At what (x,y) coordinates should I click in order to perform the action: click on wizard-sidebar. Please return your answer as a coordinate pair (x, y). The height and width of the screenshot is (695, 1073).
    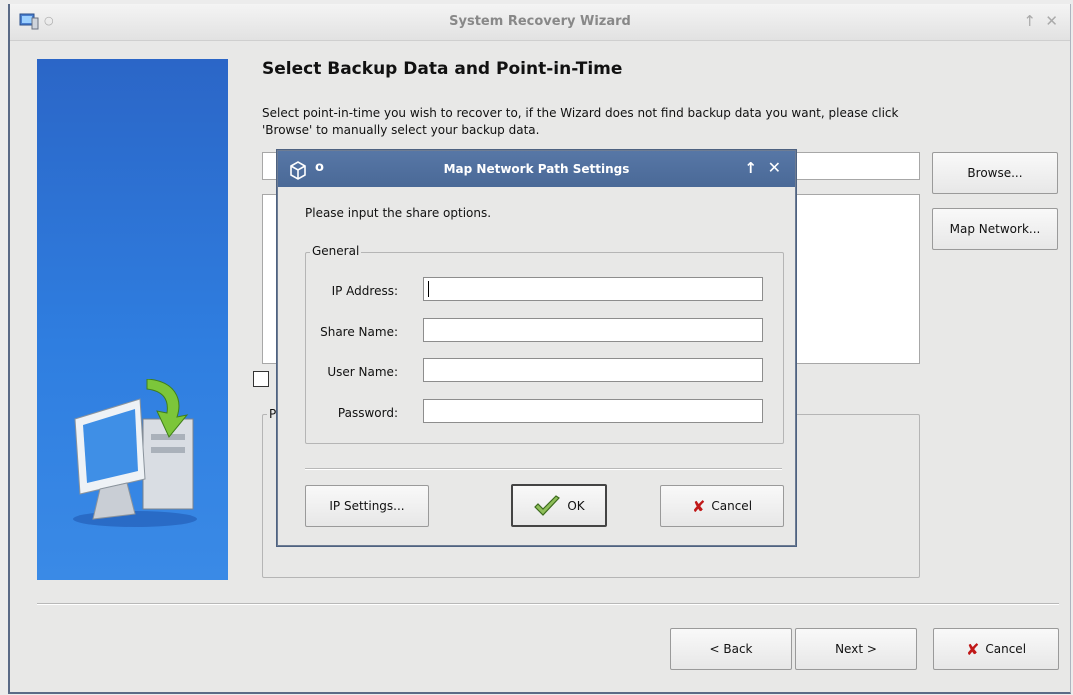
    Looking at the image, I should click on (132, 319).